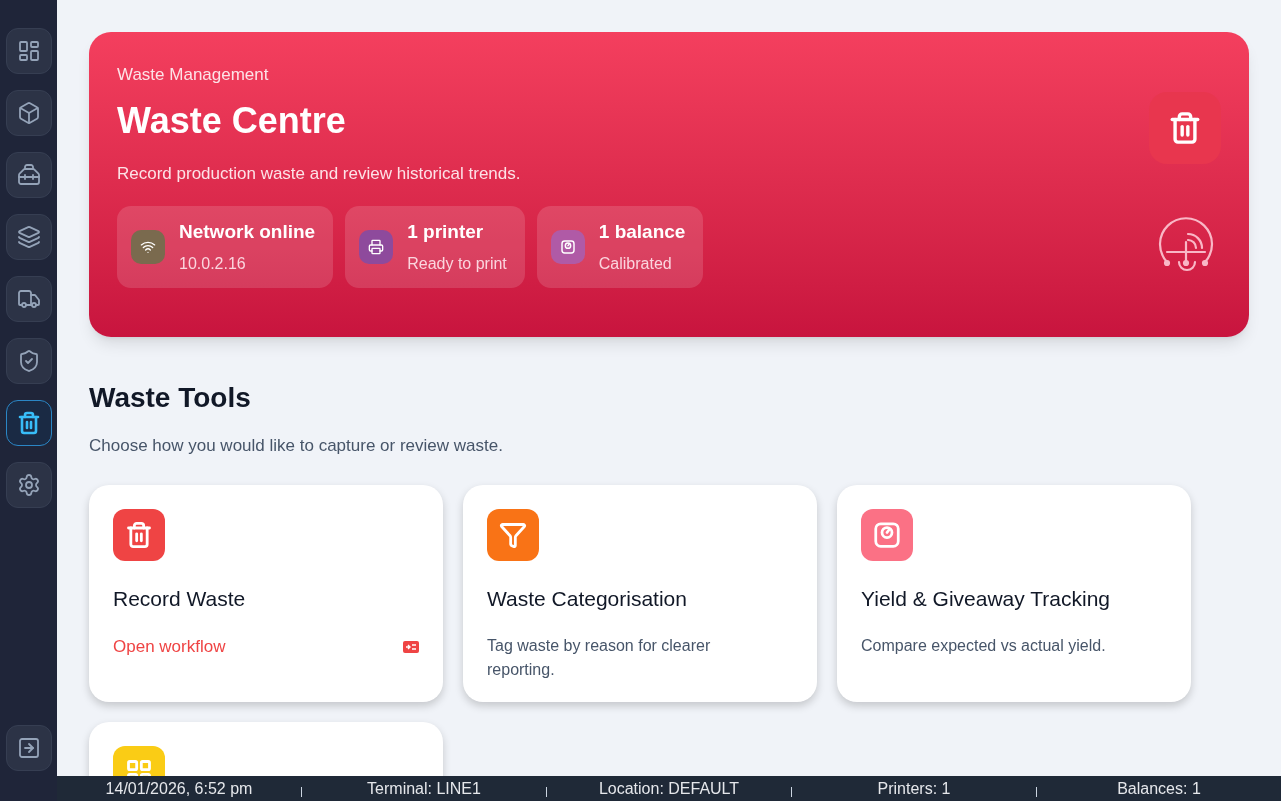  I want to click on hero-subtitle: Record production waste and review historical trends., so click(319, 173).